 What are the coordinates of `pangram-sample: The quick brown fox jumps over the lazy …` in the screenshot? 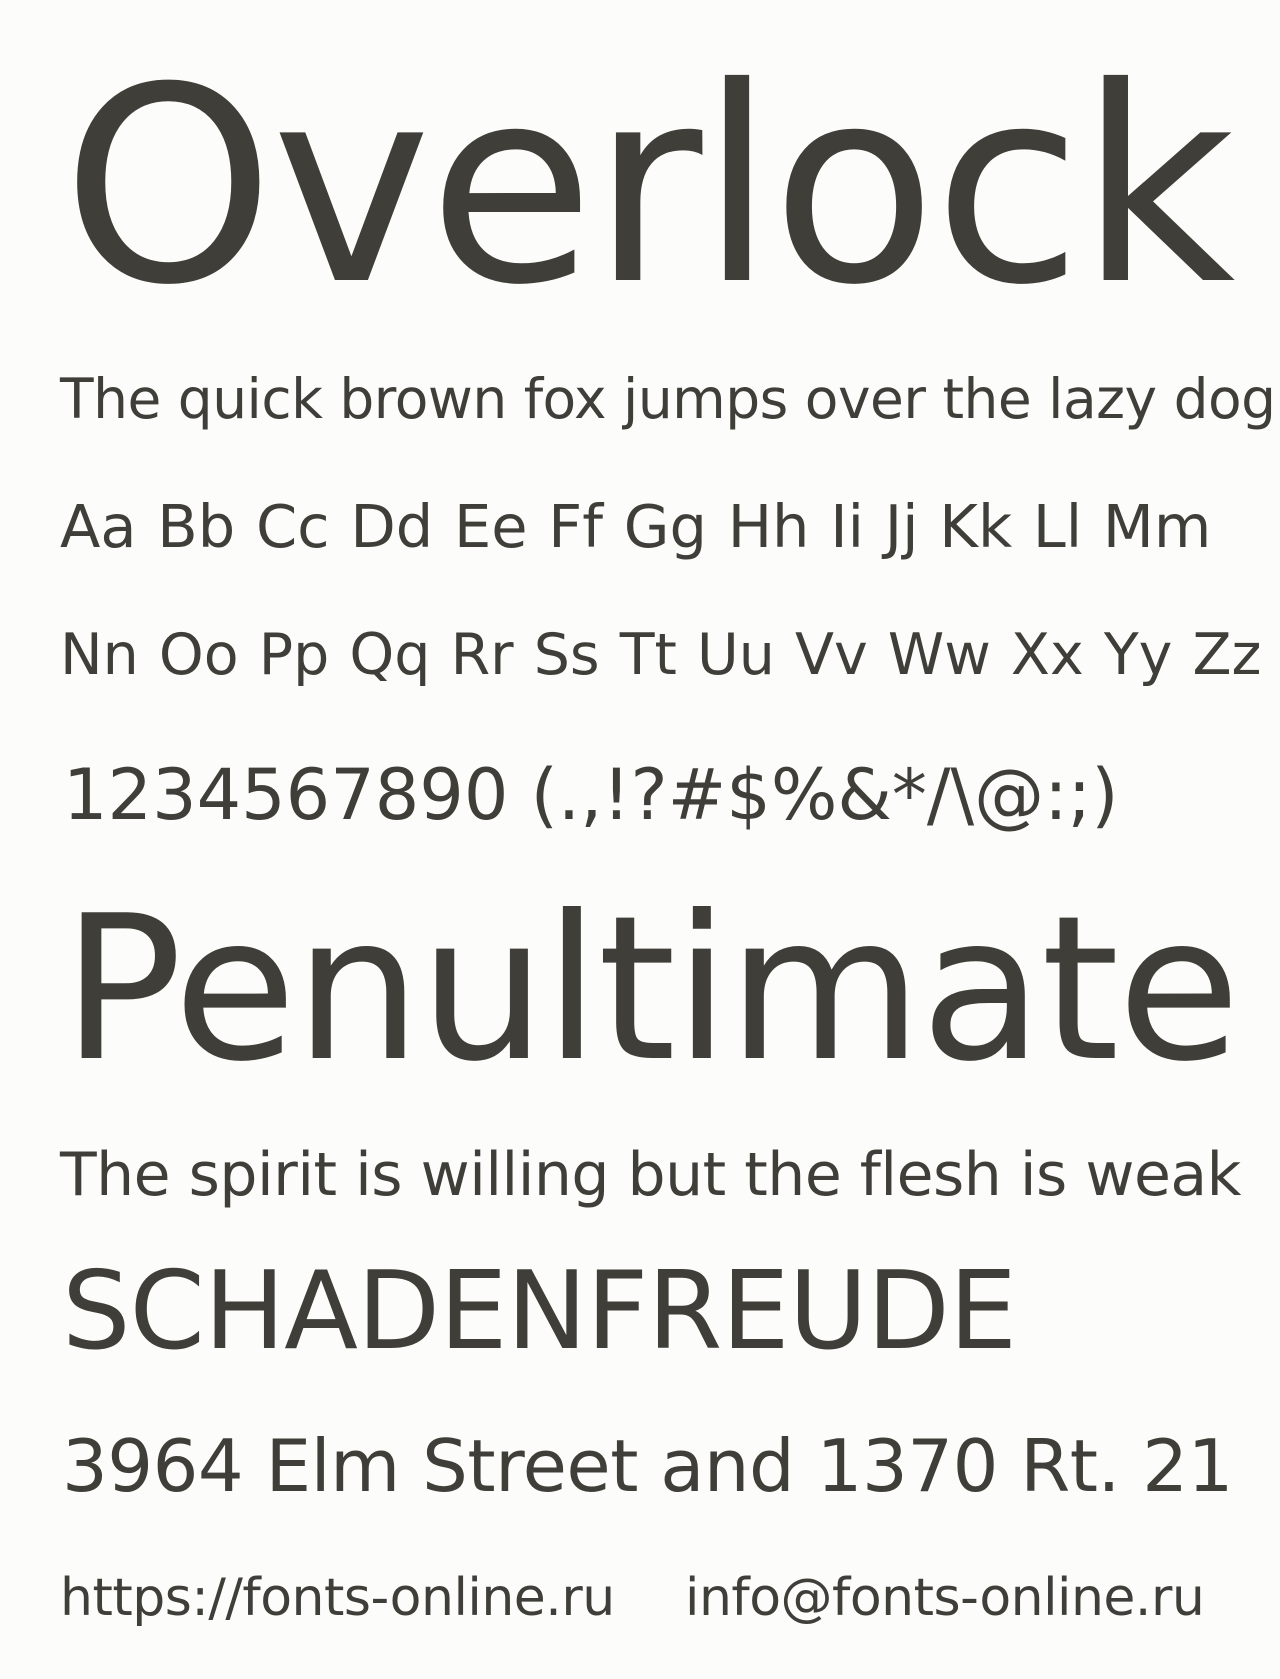 It's located at (668, 399).